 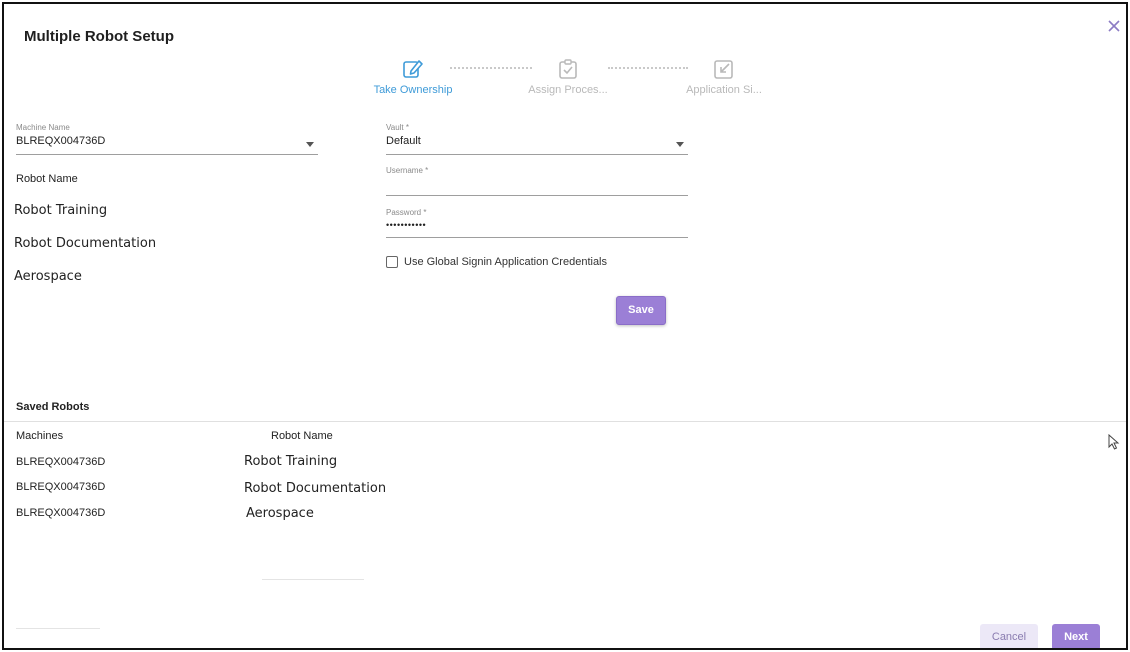 I want to click on saved-robot-cell: Robot Training, so click(x=291, y=461).